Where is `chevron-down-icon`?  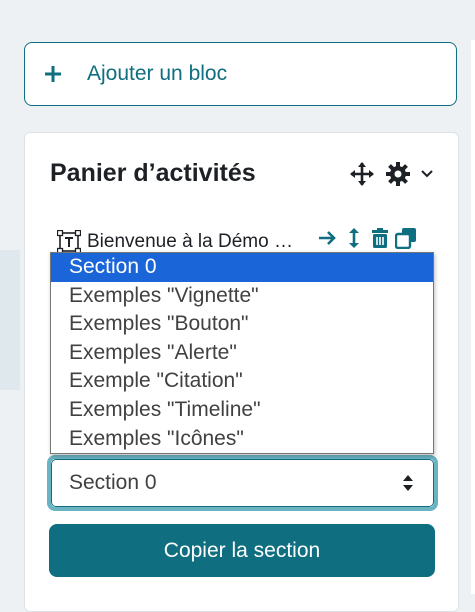 chevron-down-icon is located at coordinates (427, 173).